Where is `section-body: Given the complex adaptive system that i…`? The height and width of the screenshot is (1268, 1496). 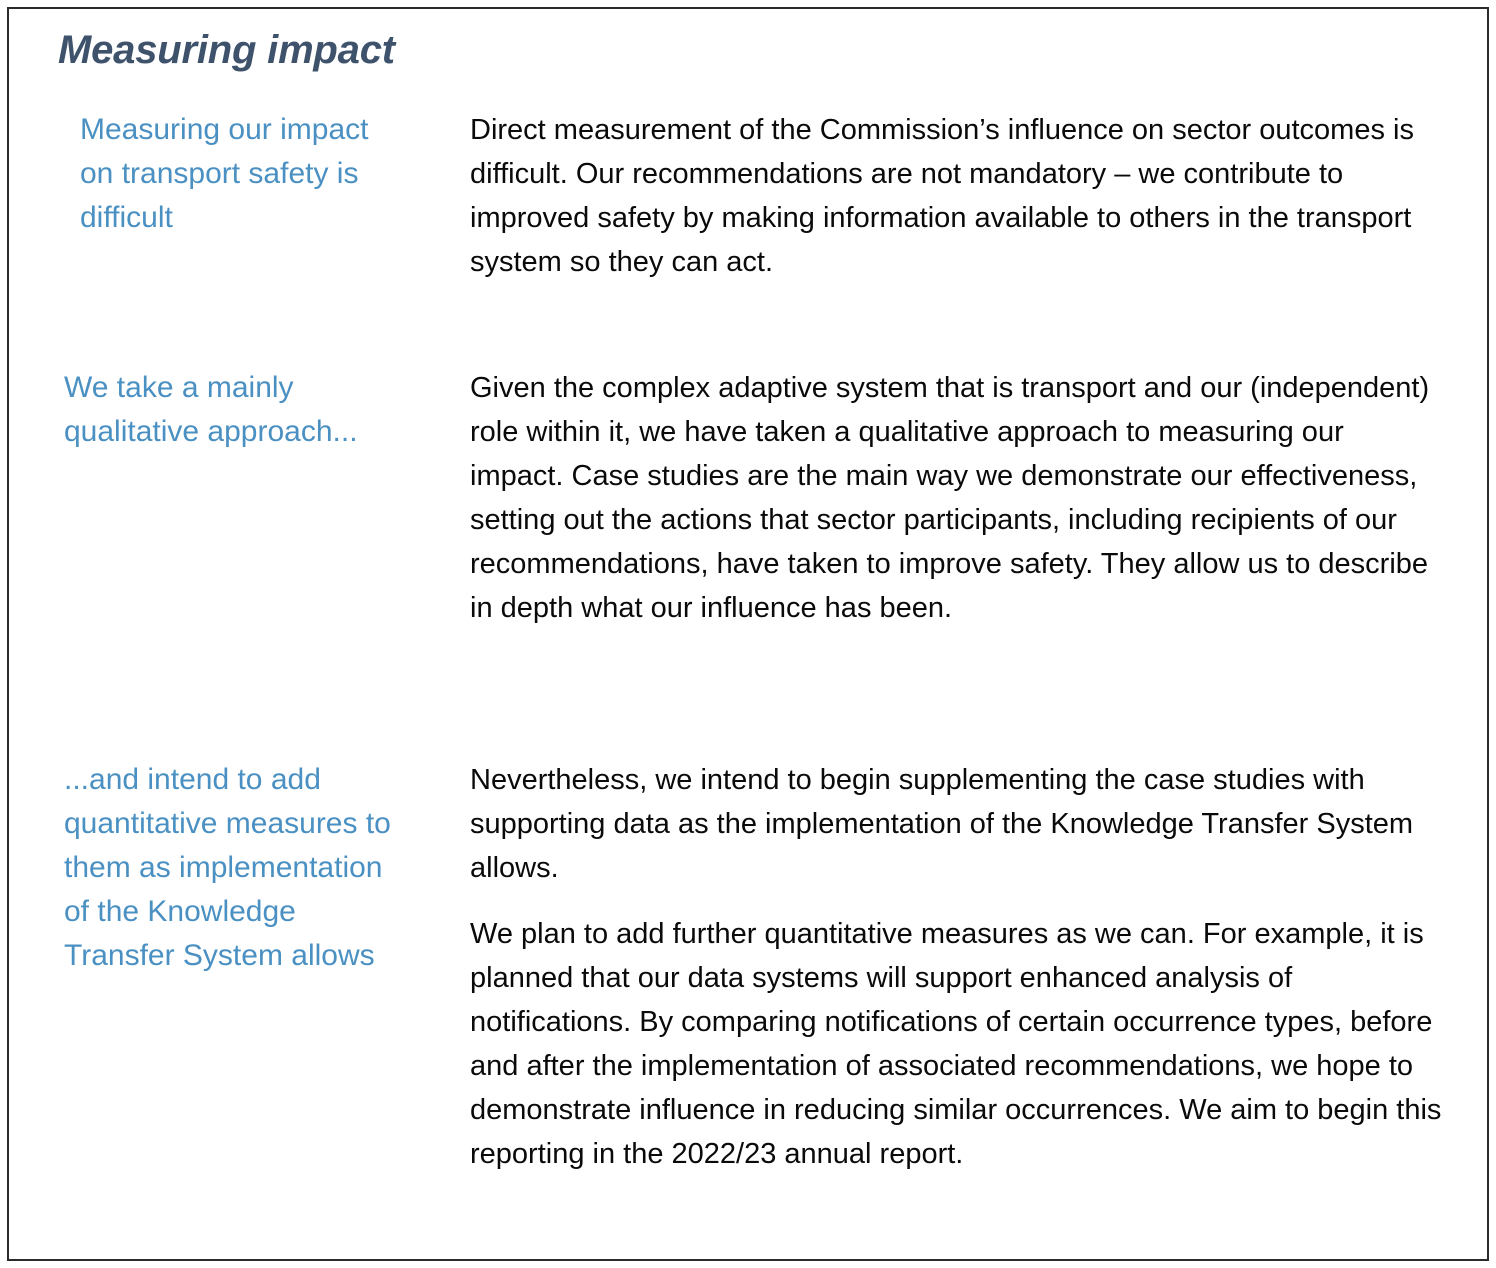 section-body: Given the complex adaptive system that i… is located at coordinates (956, 498).